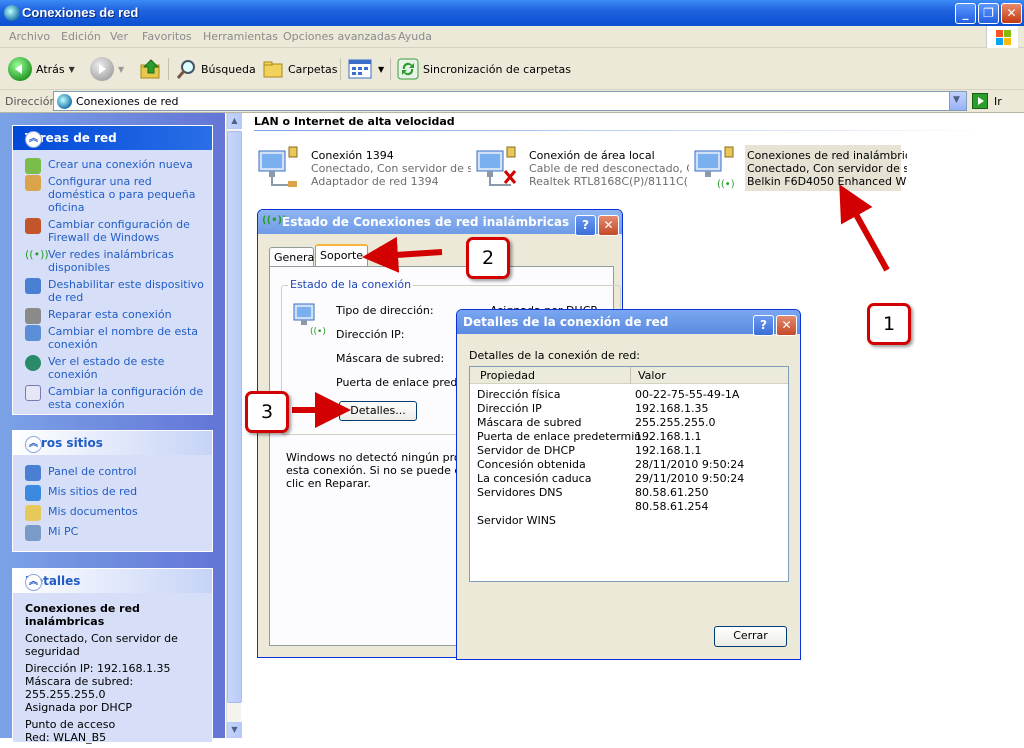 The height and width of the screenshot is (748, 1024). Describe the element at coordinates (267, 412) in the screenshot. I see `callout-3: 3` at that location.